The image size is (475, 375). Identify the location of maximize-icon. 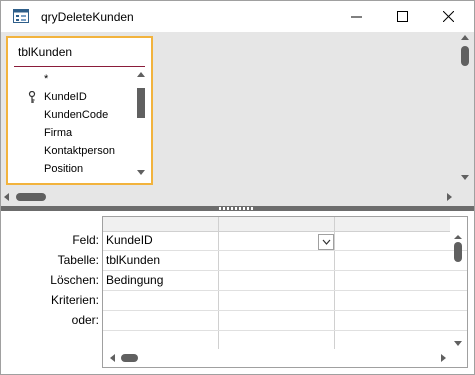
(402, 16).